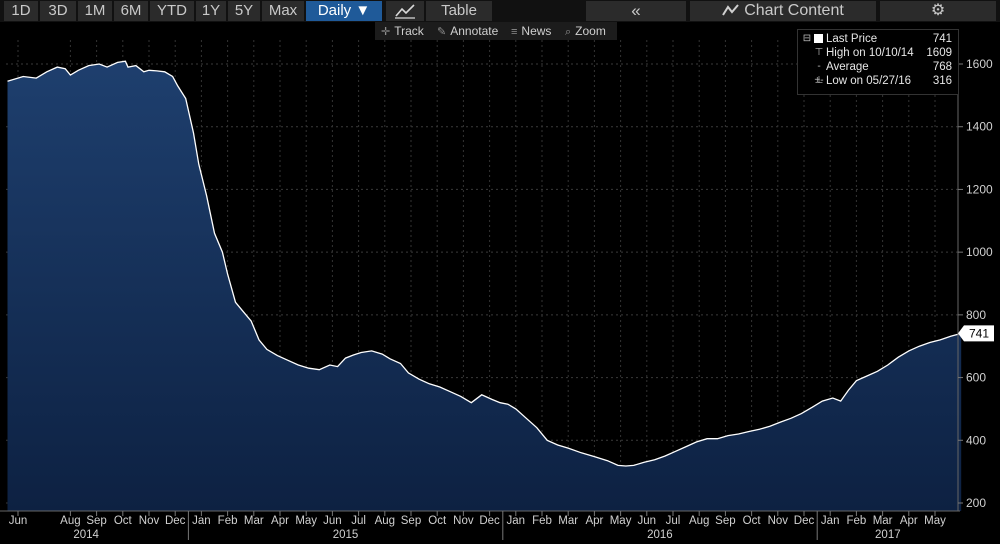  I want to click on legend-row-high: ⊤ High on 10/10/14 1609, so click(878, 53).